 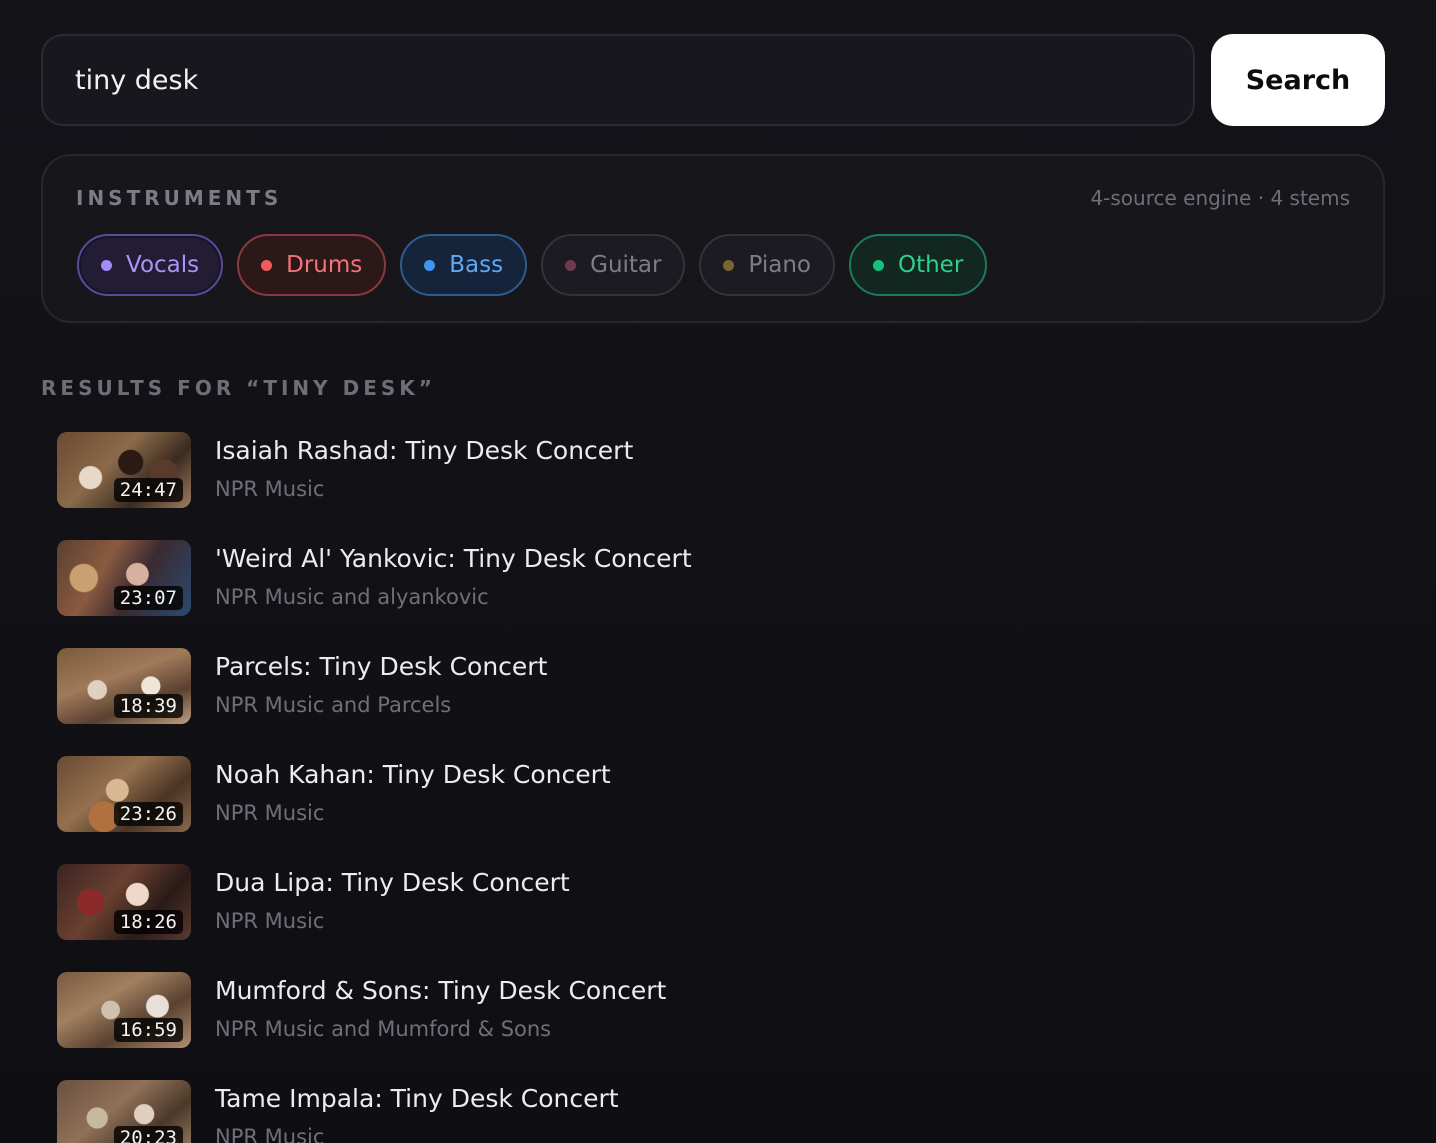 What do you see at coordinates (148, 1030) in the screenshot?
I see `video-duration: 16:59` at bounding box center [148, 1030].